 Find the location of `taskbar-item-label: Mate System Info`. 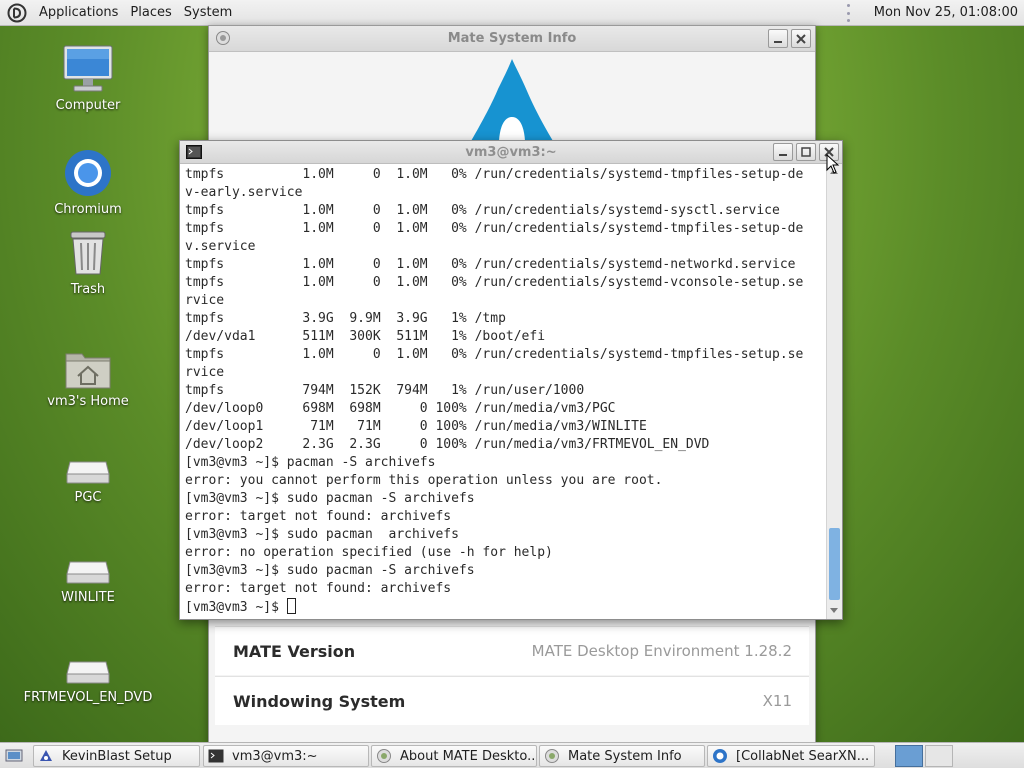

taskbar-item-label: Mate System Info is located at coordinates (625, 756).